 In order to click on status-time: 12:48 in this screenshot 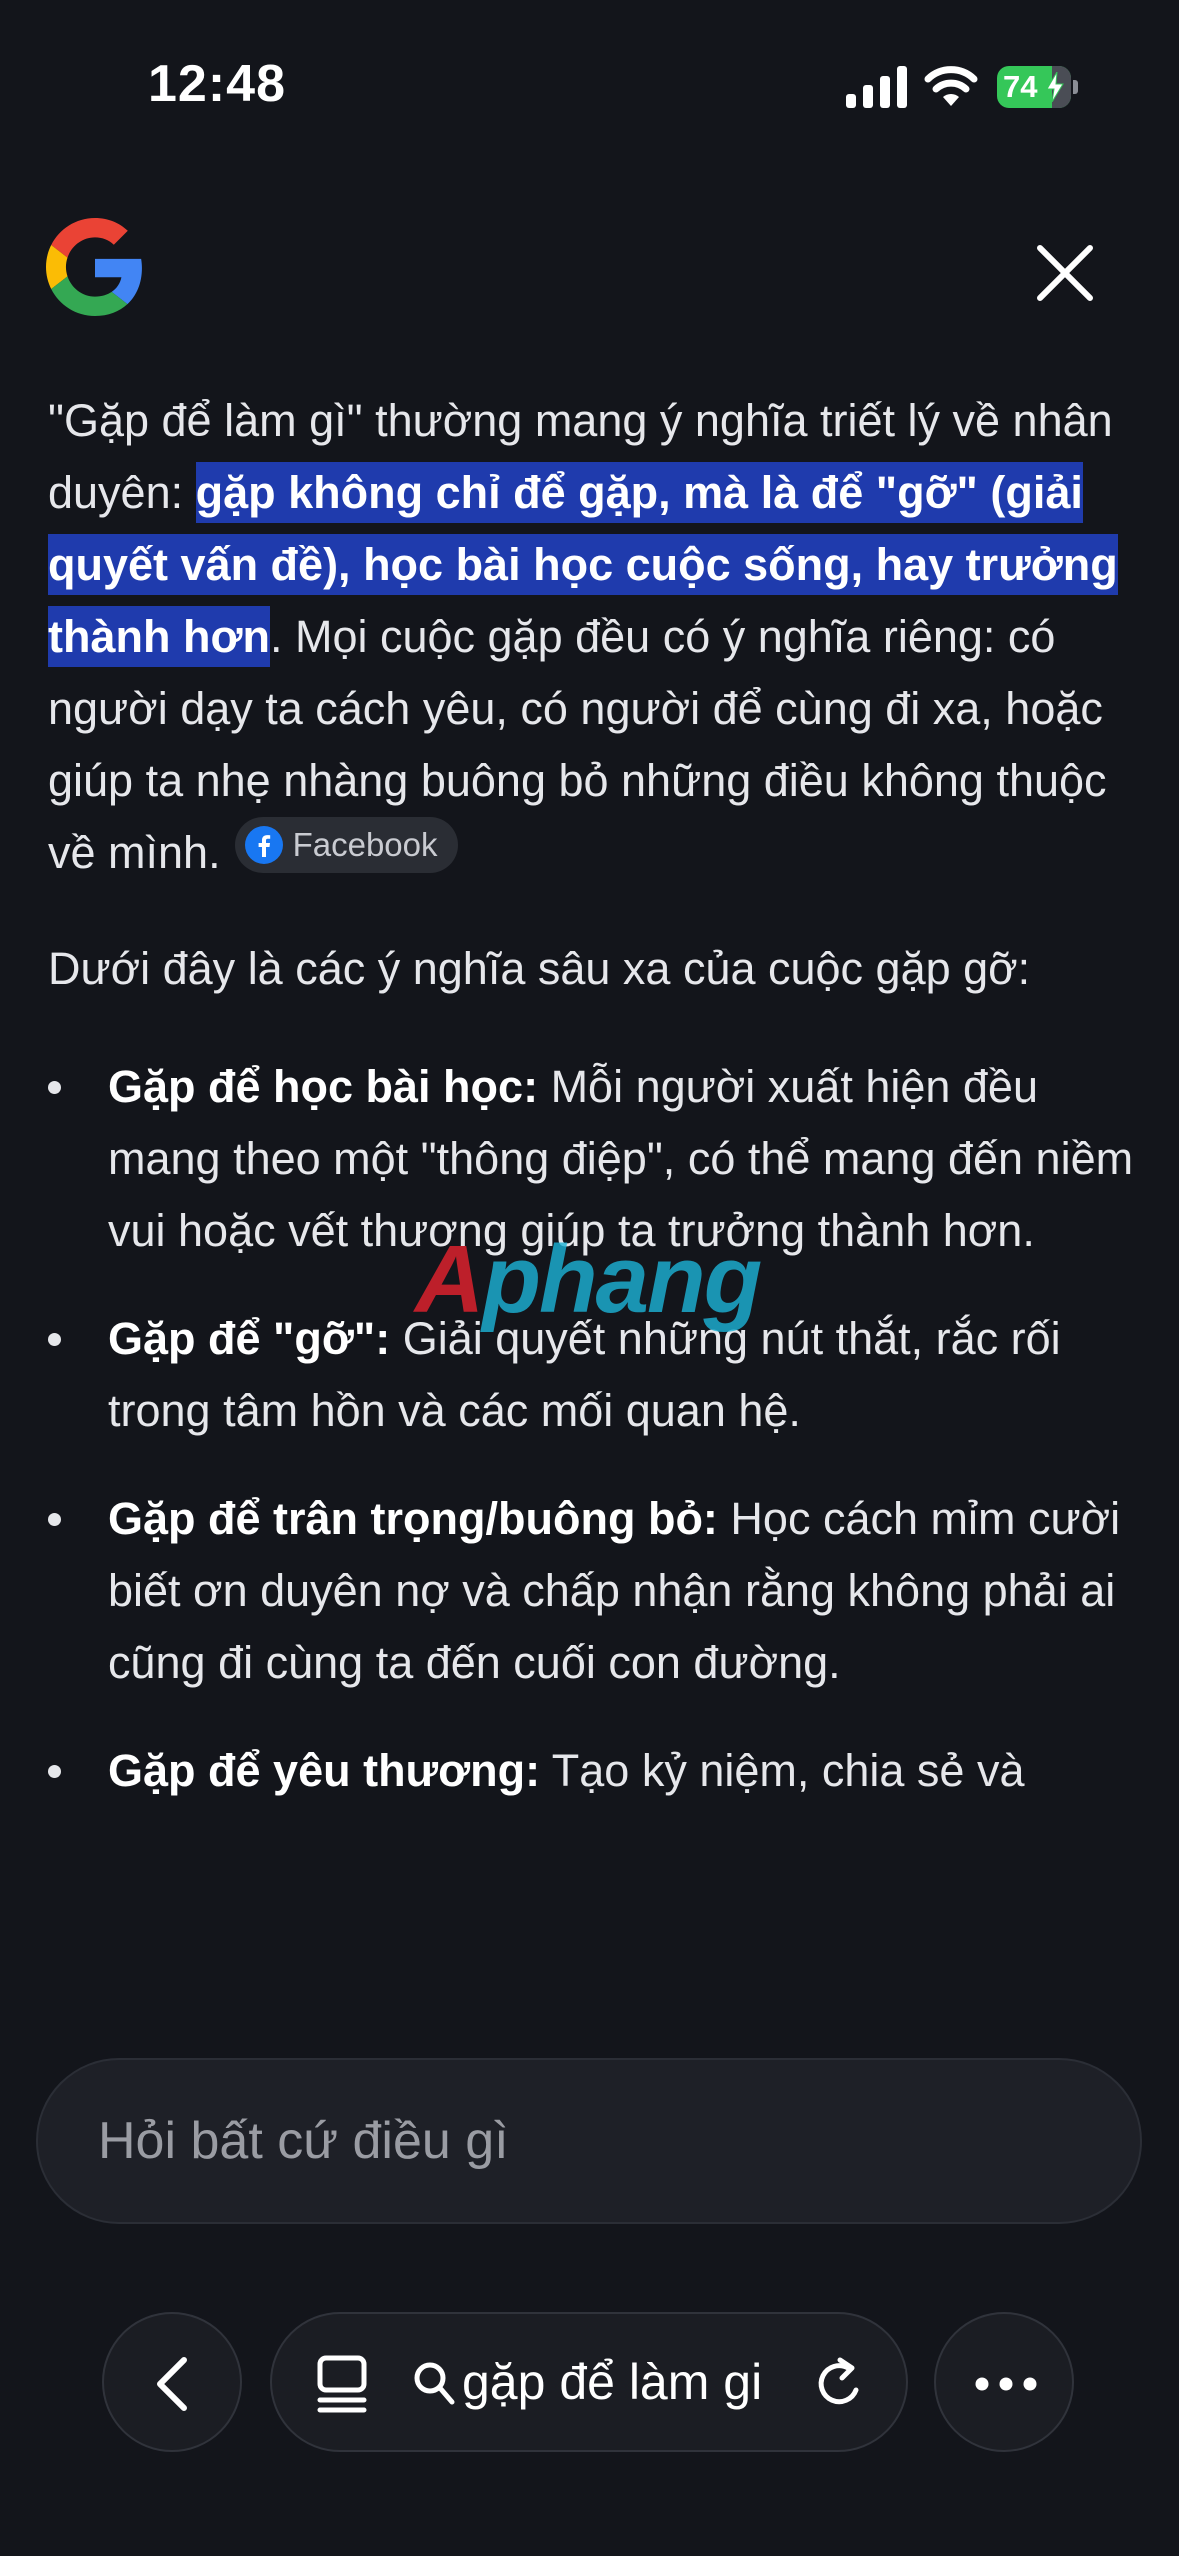, I will do `click(217, 84)`.